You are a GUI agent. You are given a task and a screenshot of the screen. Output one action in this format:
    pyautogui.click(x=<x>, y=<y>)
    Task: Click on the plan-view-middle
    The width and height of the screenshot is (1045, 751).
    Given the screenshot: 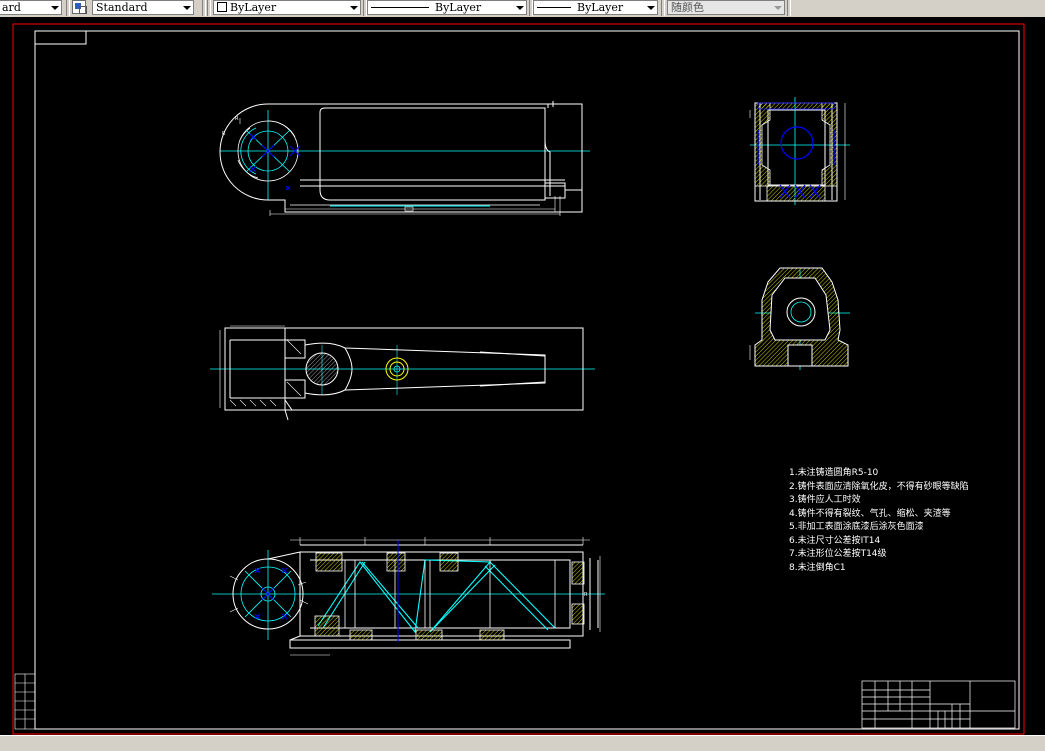 What is the action you would take?
    pyautogui.click(x=402, y=373)
    